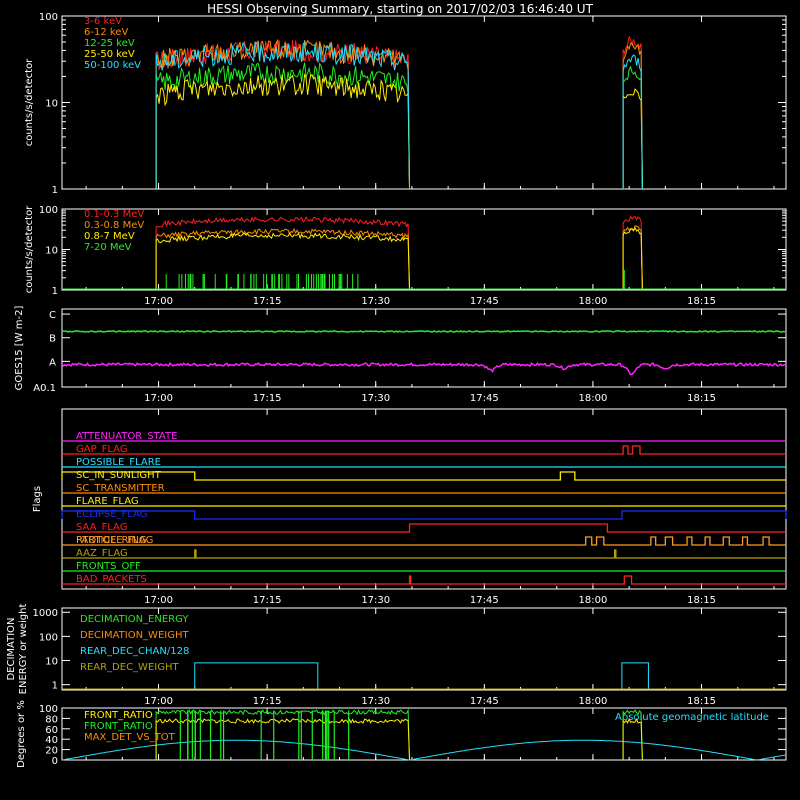  I want to click on y-tick-label: 0, so click(55, 761).